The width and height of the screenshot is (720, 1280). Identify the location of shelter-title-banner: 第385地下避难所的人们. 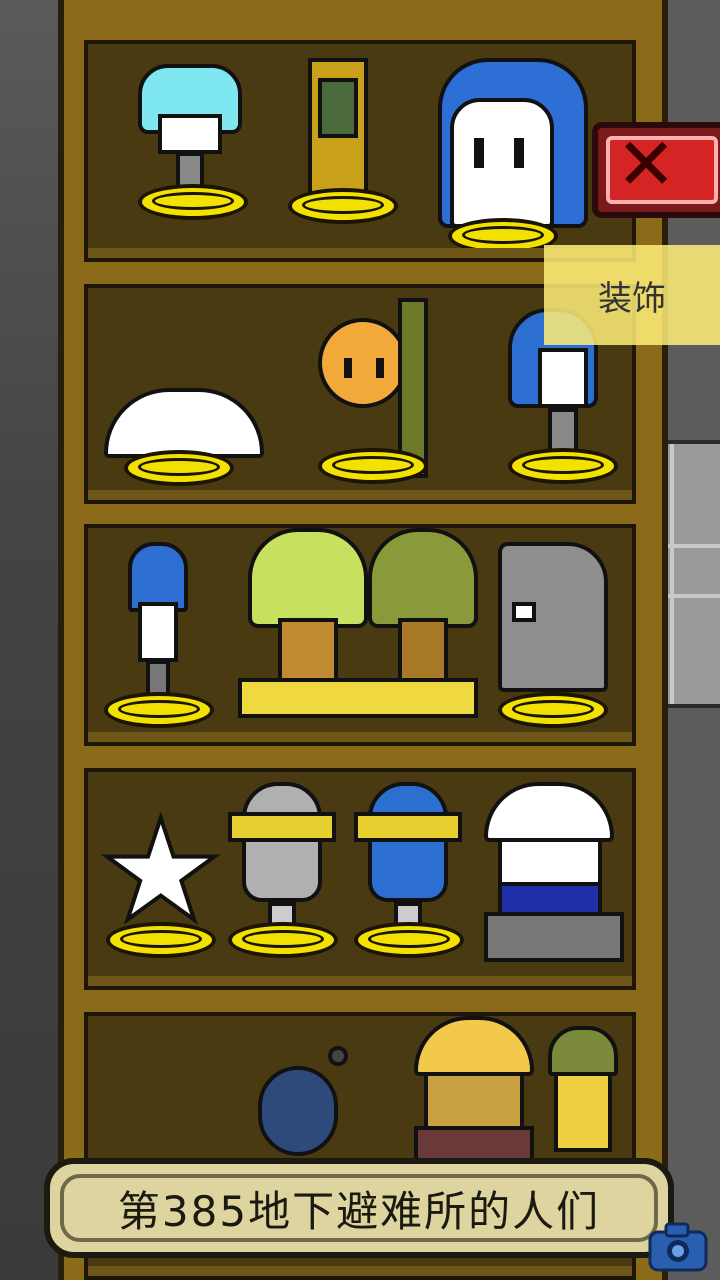
(359, 1208).